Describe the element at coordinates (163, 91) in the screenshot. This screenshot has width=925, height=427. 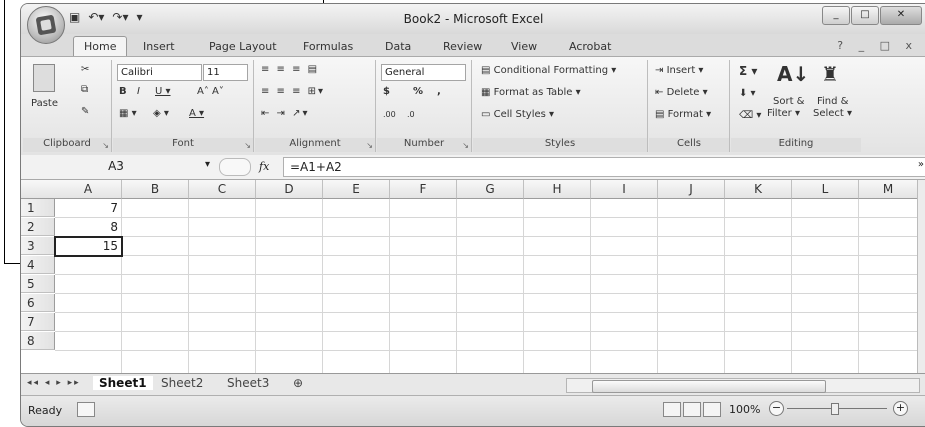
I see `underline-button: U ▾` at that location.